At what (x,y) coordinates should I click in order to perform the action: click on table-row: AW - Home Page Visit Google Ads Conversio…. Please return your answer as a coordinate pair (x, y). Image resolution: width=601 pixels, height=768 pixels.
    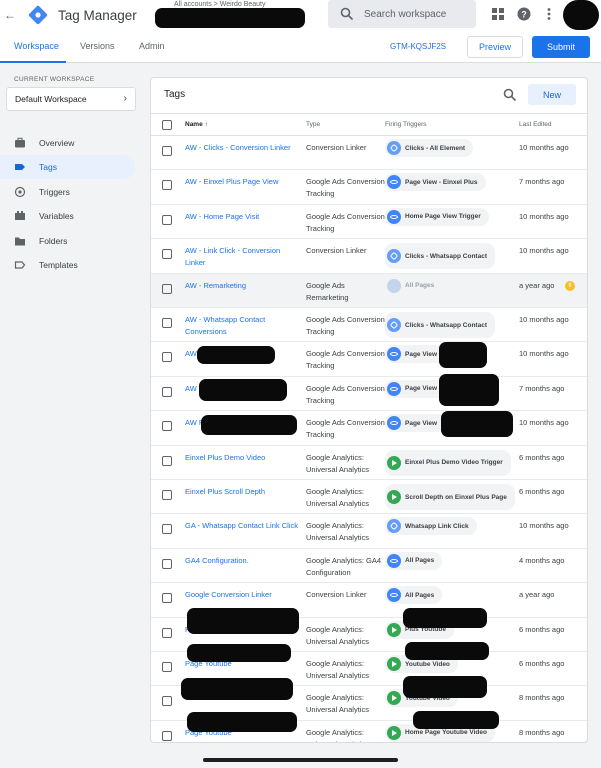
    Looking at the image, I should click on (369, 222).